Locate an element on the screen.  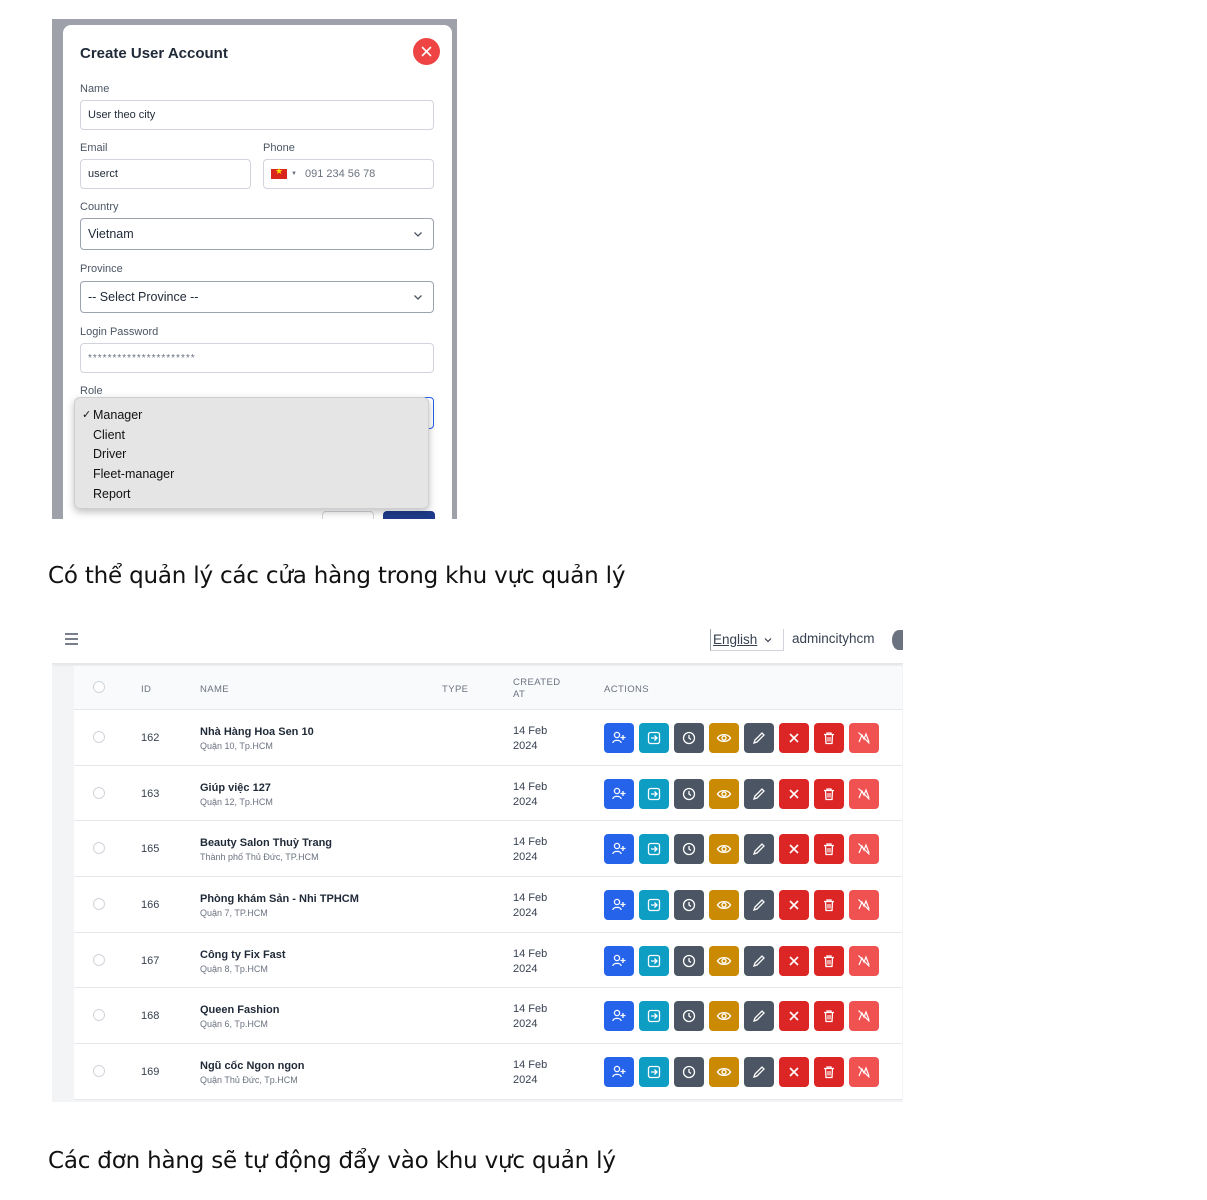
password-input: ********************** is located at coordinates (257, 358).